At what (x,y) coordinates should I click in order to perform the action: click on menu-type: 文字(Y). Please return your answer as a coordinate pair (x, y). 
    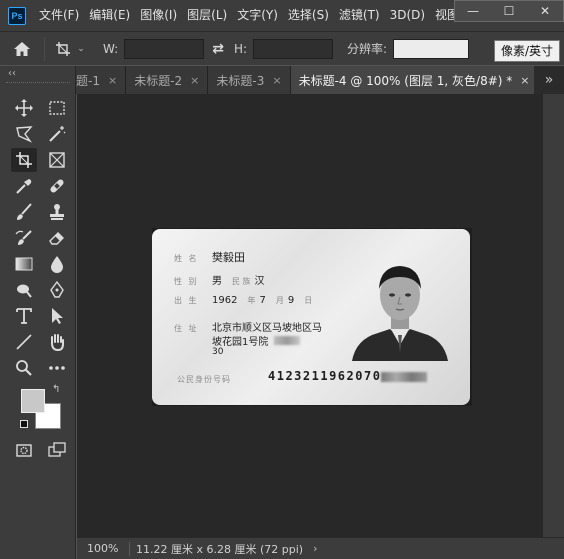
    Looking at the image, I should click on (257, 15).